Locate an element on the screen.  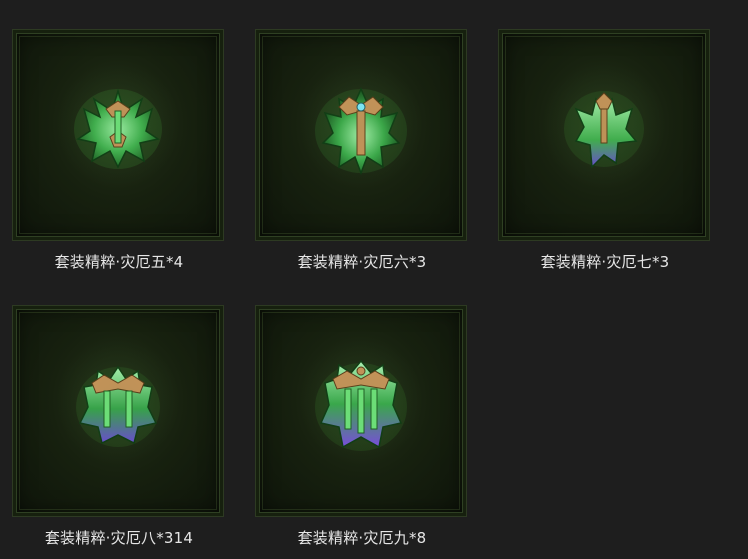
set-essence-calamity-7-icon is located at coordinates (604, 129).